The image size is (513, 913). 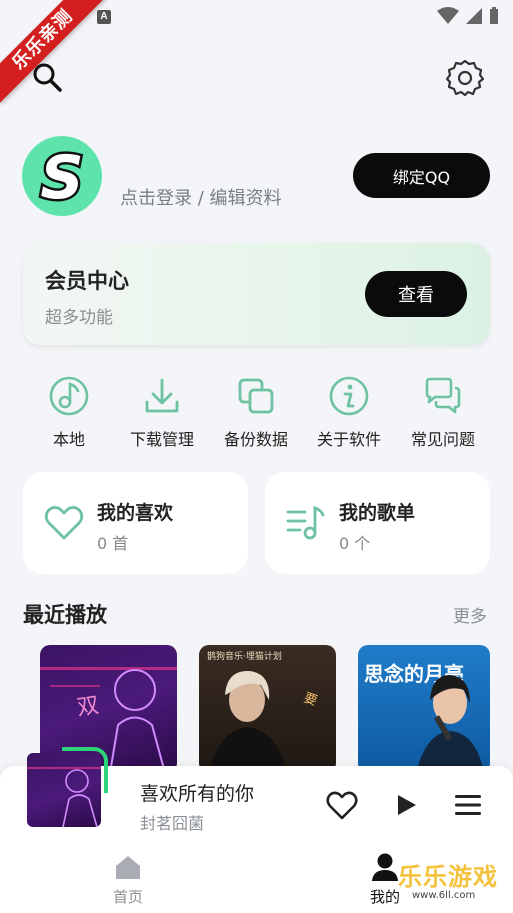 I want to click on status-icons, so click(x=468, y=16).